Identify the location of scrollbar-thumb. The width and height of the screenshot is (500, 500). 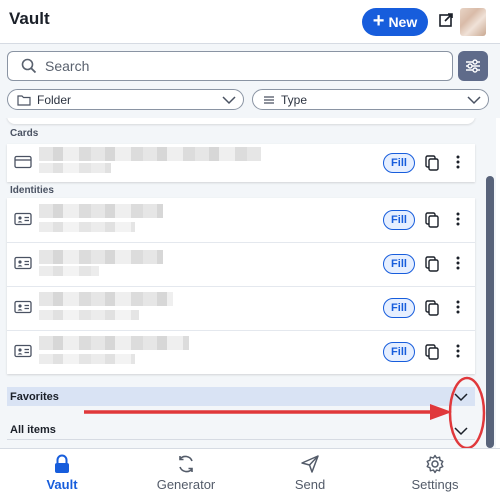
(490, 312).